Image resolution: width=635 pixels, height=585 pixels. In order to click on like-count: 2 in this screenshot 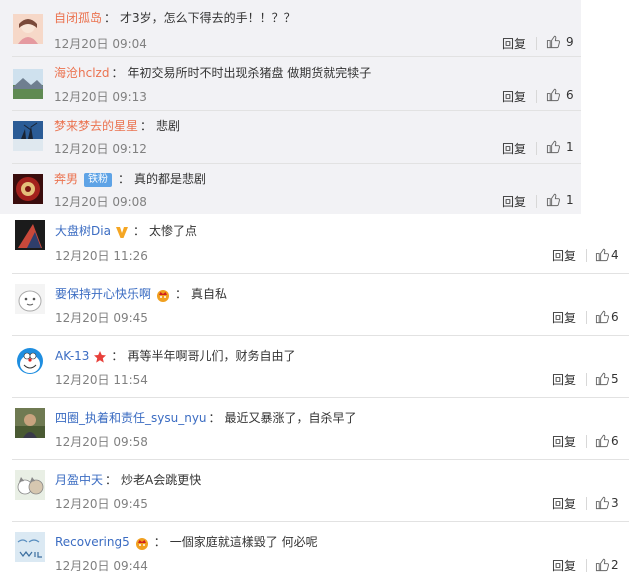, I will do `click(615, 565)`.